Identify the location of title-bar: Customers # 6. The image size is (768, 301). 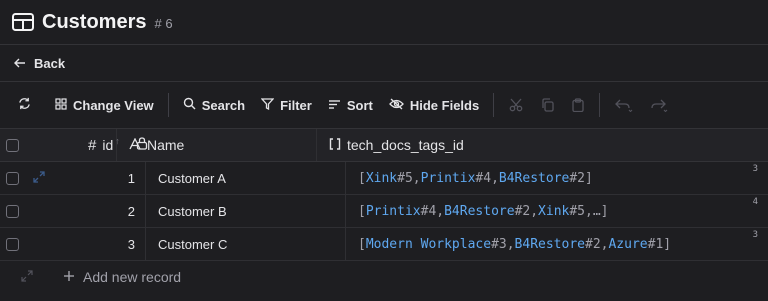
(384, 22).